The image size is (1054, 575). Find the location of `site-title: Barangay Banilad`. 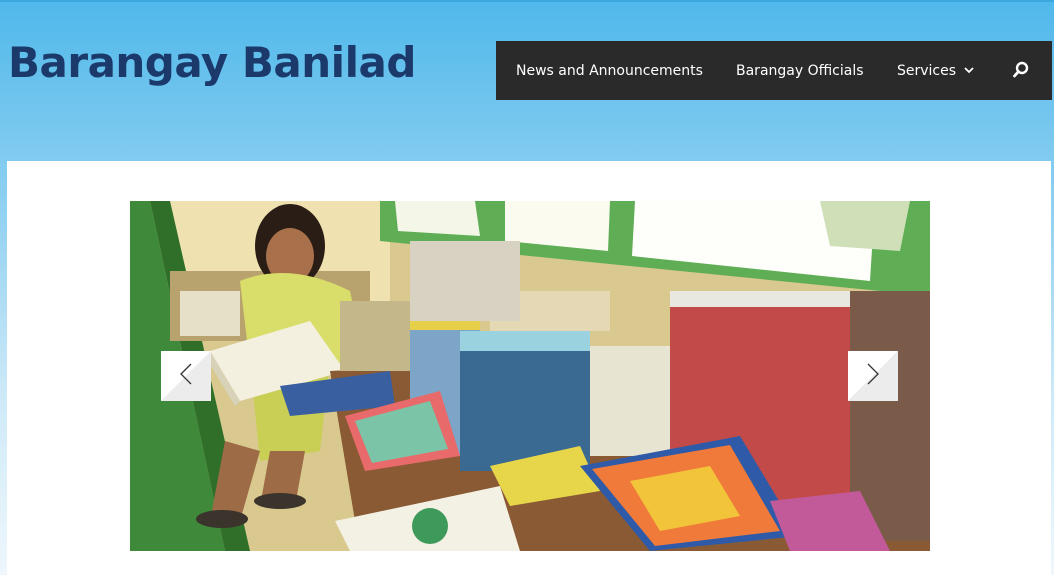

site-title: Barangay Banilad is located at coordinates (212, 62).